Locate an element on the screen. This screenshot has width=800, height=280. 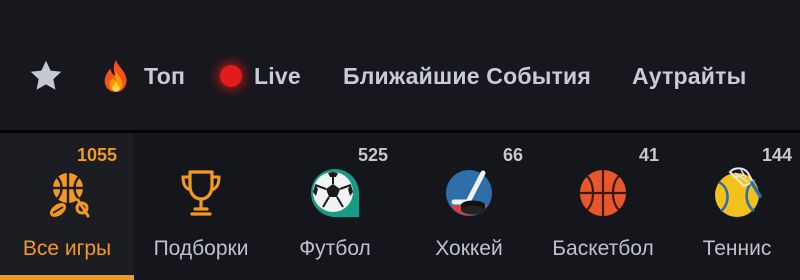
nav-live: Live is located at coordinates (259, 76).